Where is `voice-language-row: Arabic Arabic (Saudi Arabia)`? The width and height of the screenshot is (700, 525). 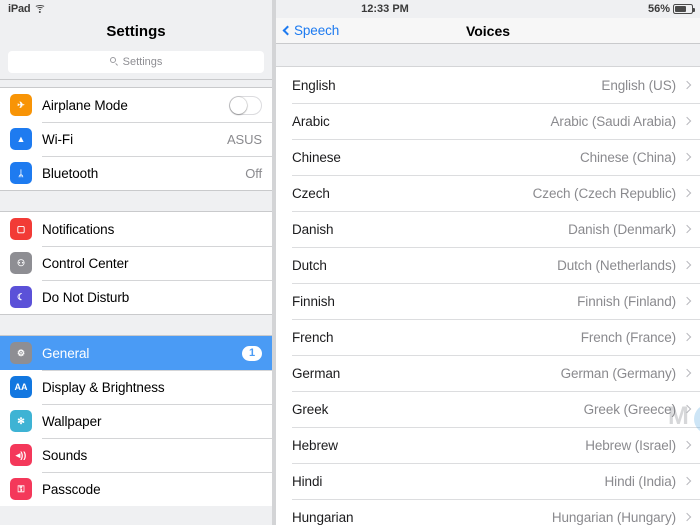 voice-language-row: Arabic Arabic (Saudi Arabia) is located at coordinates (488, 121).